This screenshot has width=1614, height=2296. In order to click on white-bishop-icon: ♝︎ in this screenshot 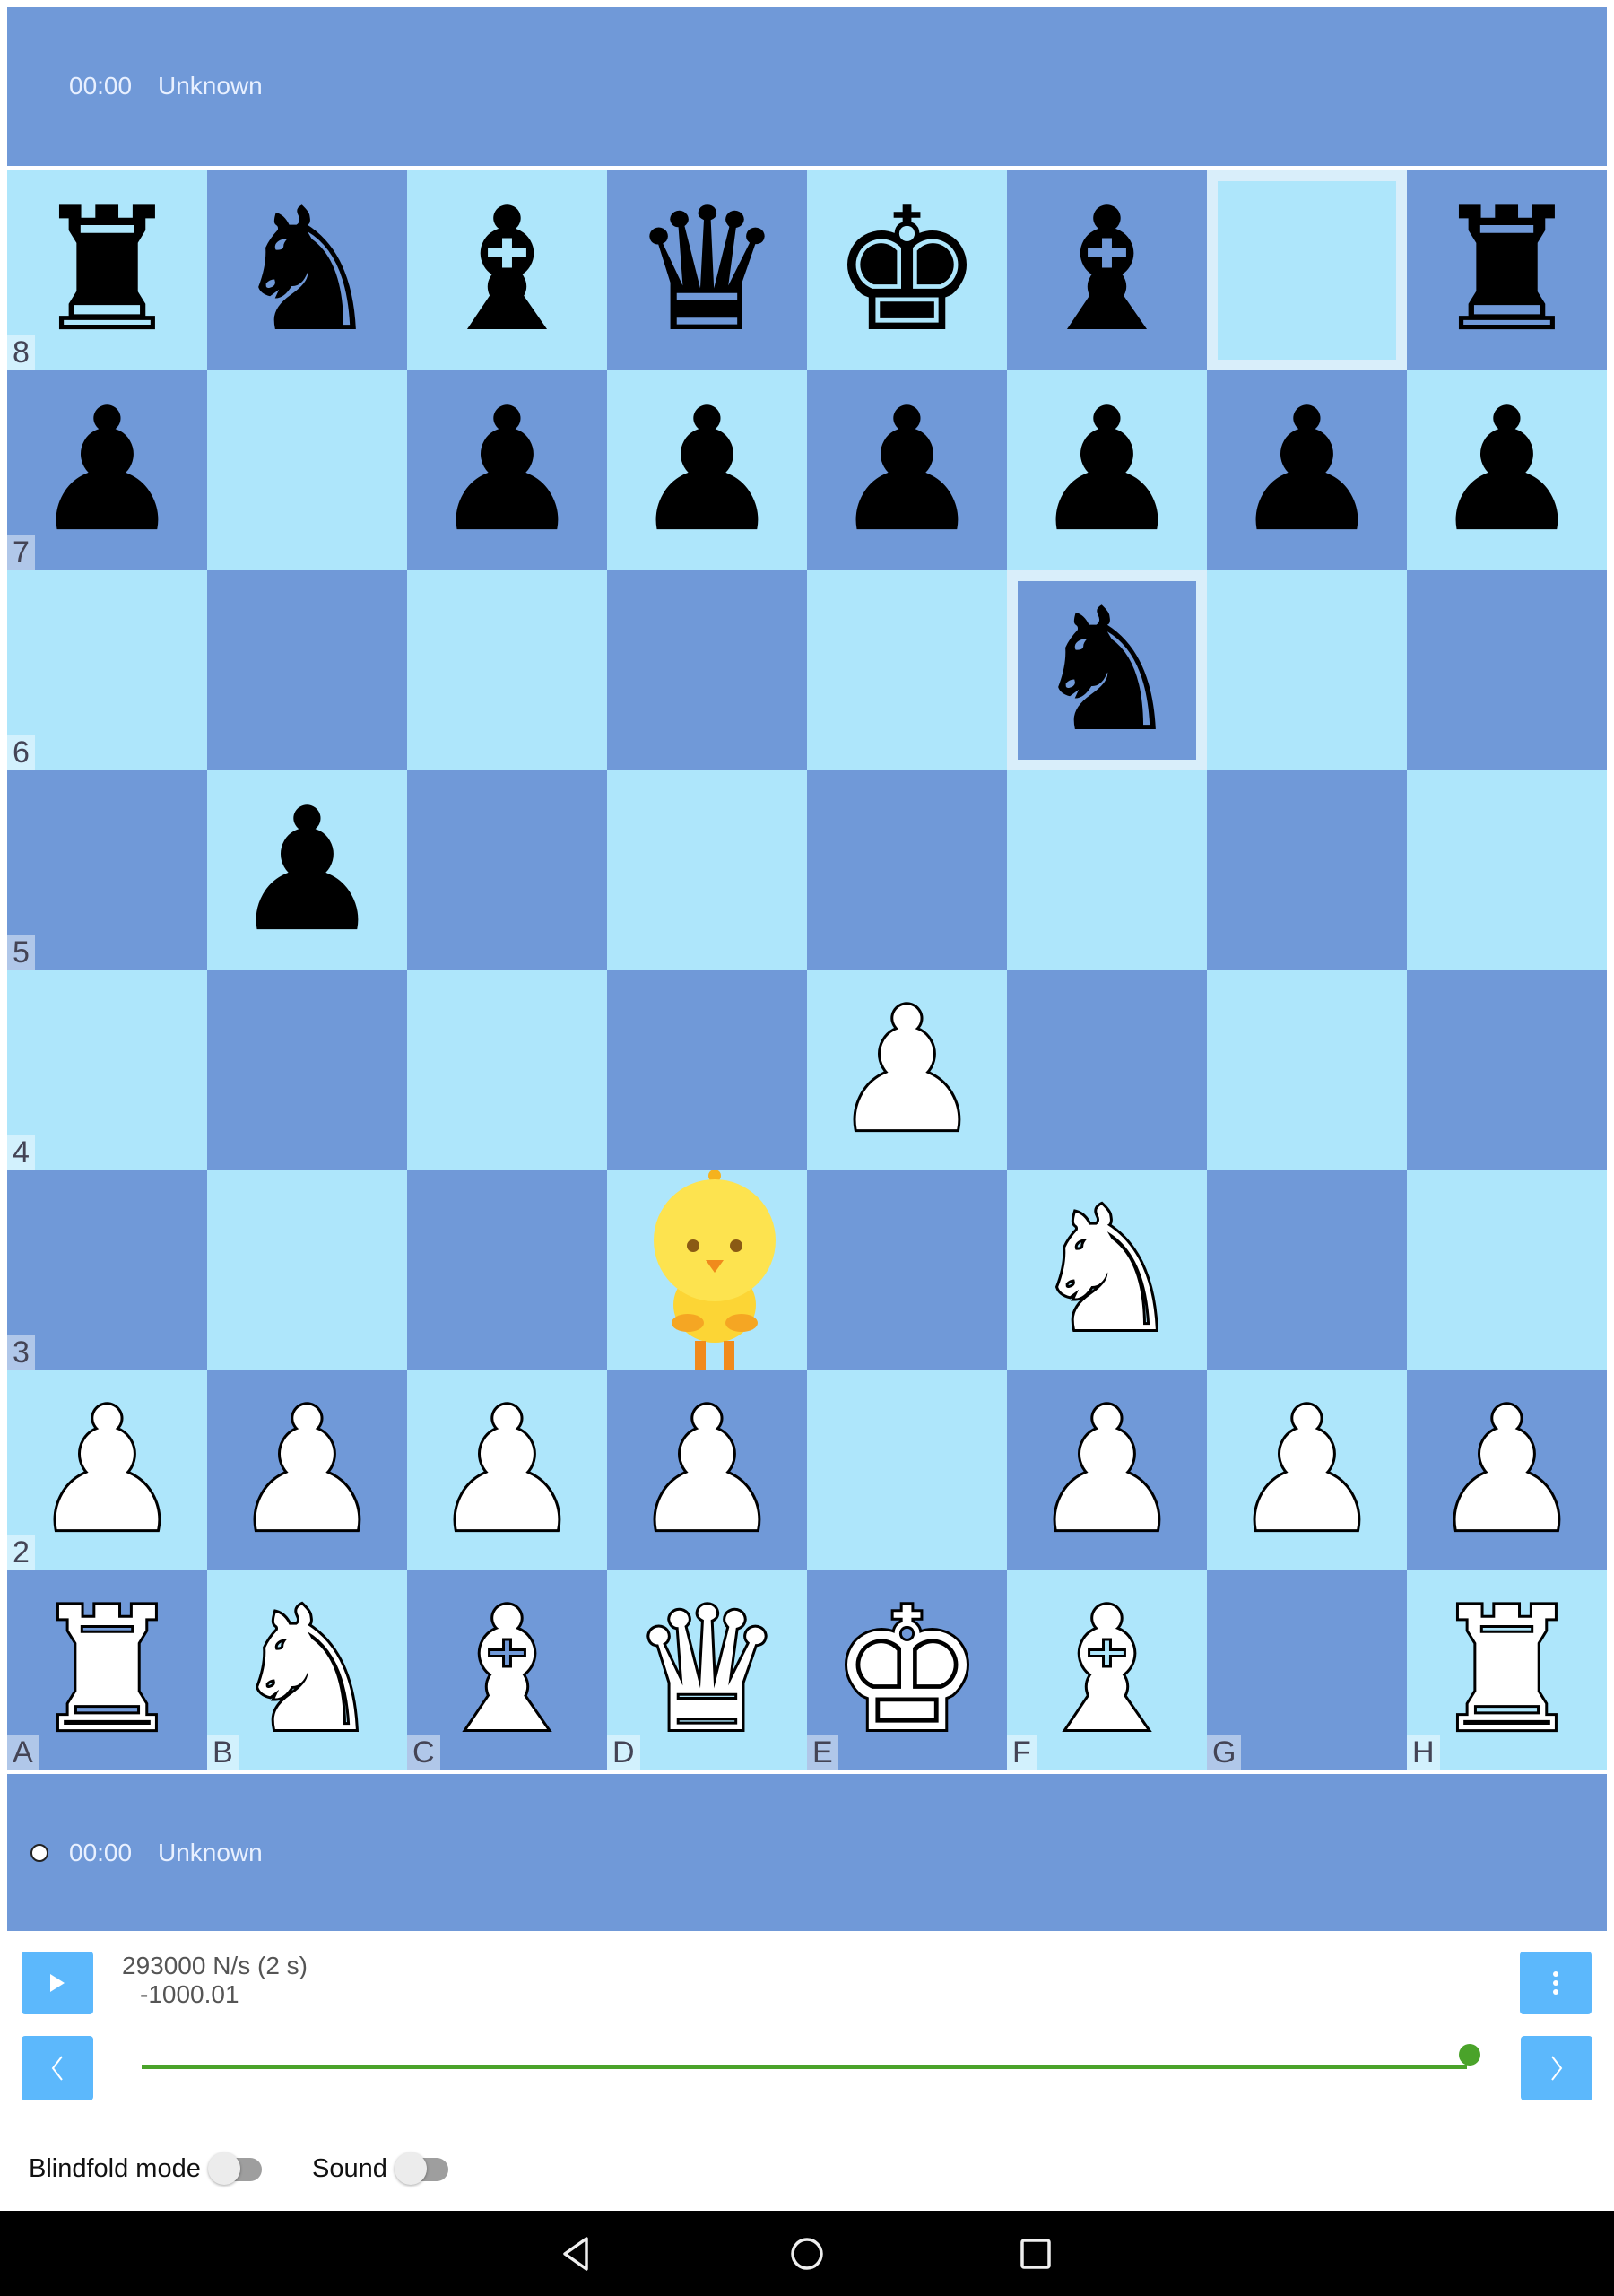, I will do `click(1107, 1670)`.